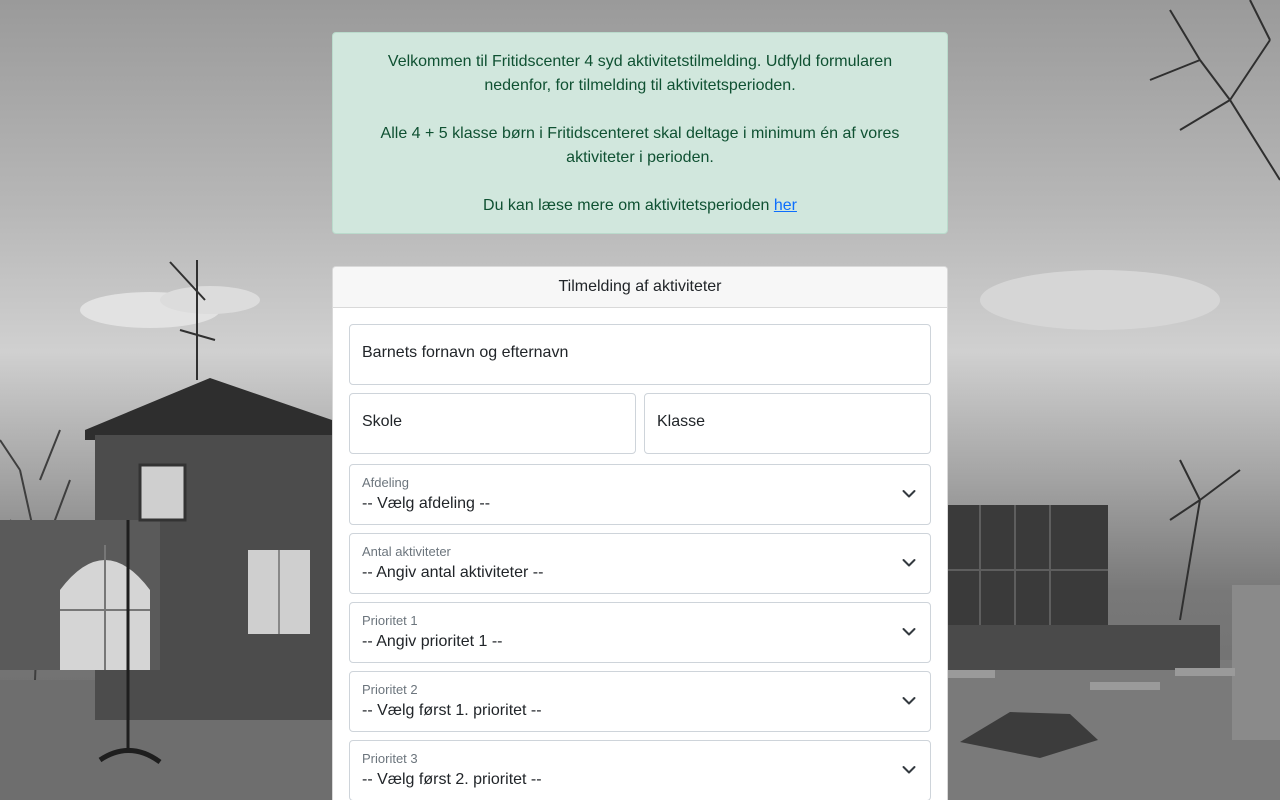 Image resolution: width=1280 pixels, height=800 pixels. What do you see at coordinates (390, 620) in the screenshot?
I see `priority-1-label: Prioritet 1` at bounding box center [390, 620].